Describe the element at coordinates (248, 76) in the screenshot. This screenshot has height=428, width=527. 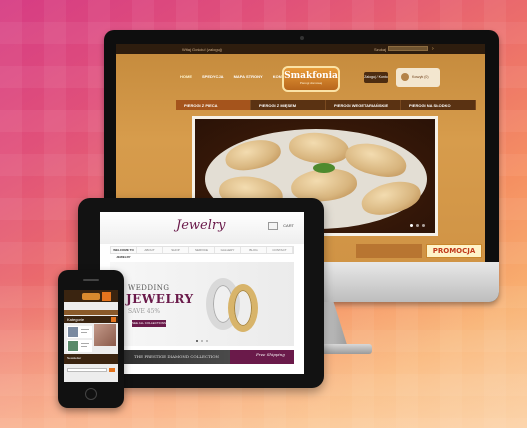
I see `nav-item-sitemap: MAPA STRONY` at that location.